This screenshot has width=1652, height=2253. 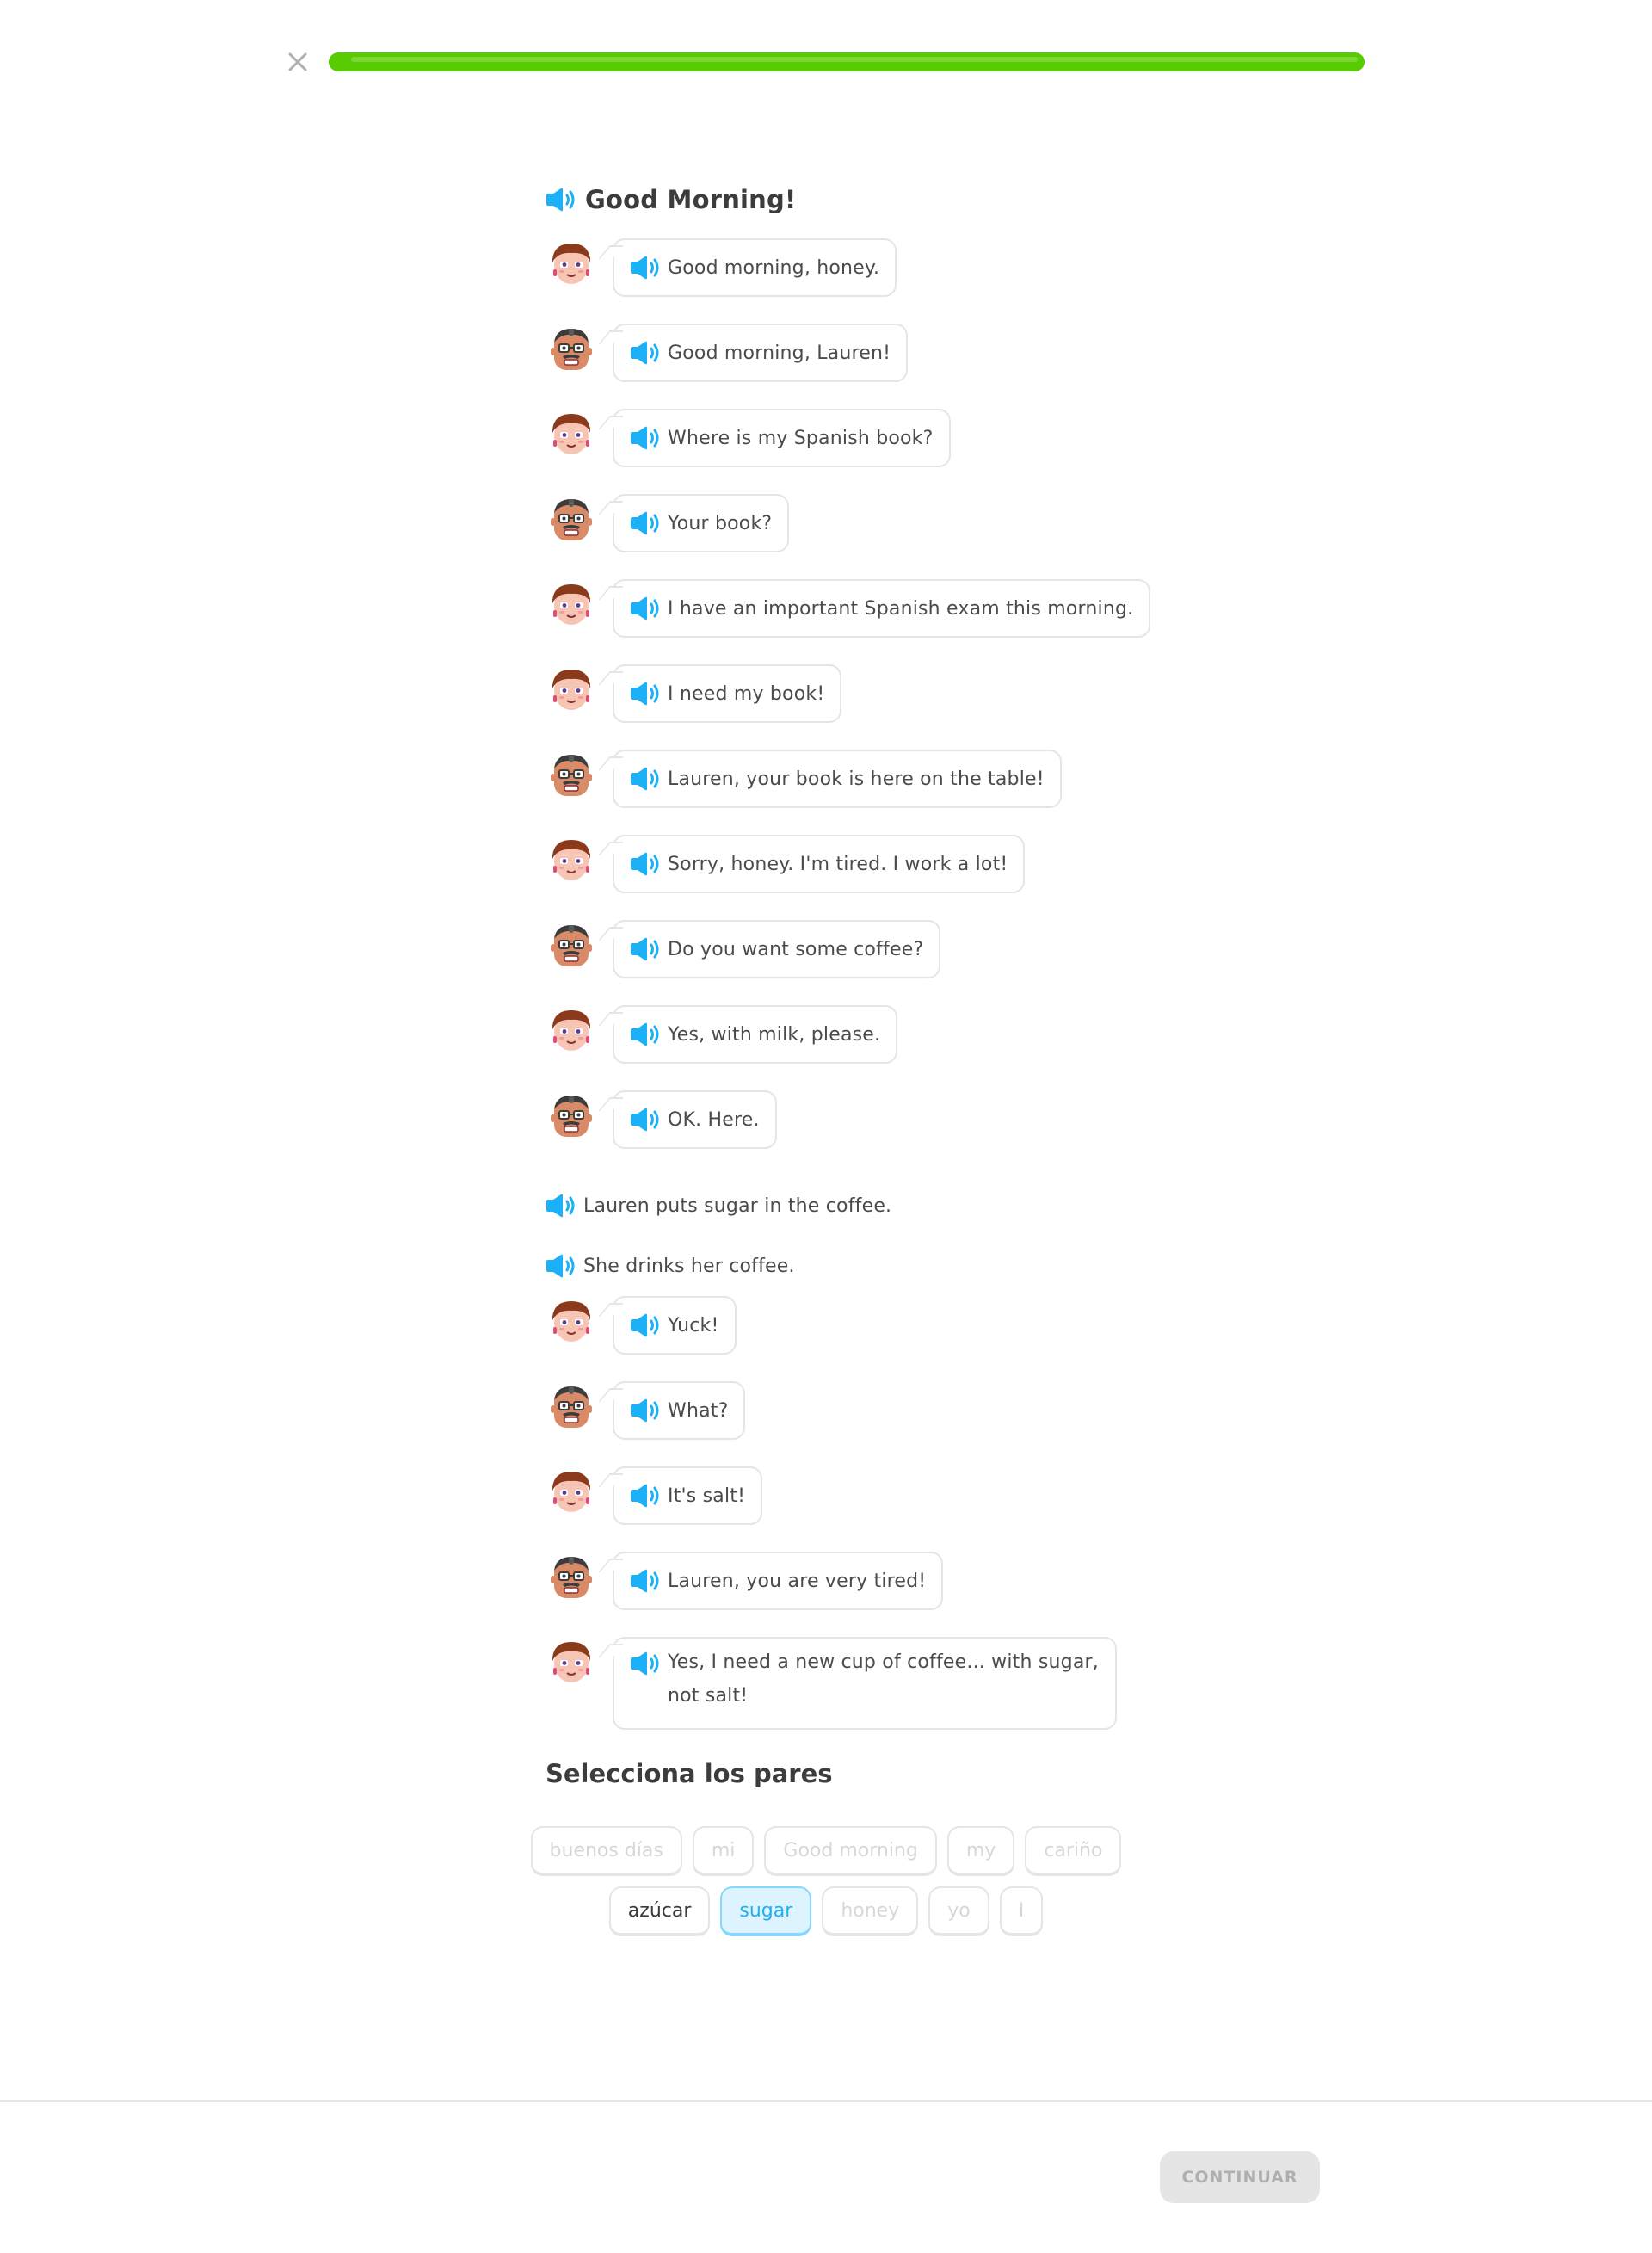 I want to click on dialogue-text: OK. Here., so click(x=714, y=1119).